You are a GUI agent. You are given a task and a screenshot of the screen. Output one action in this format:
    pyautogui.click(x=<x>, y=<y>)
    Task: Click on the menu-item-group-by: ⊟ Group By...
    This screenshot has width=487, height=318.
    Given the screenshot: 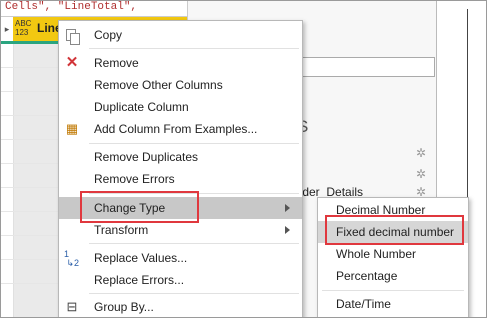 What is the action you would take?
    pyautogui.click(x=180, y=306)
    